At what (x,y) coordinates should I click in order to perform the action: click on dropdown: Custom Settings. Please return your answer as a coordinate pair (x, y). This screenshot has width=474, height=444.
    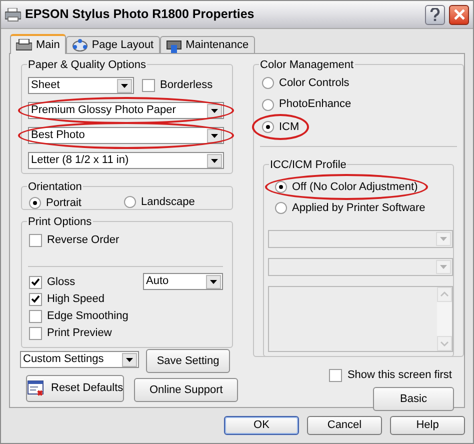
    Looking at the image, I should click on (79, 359).